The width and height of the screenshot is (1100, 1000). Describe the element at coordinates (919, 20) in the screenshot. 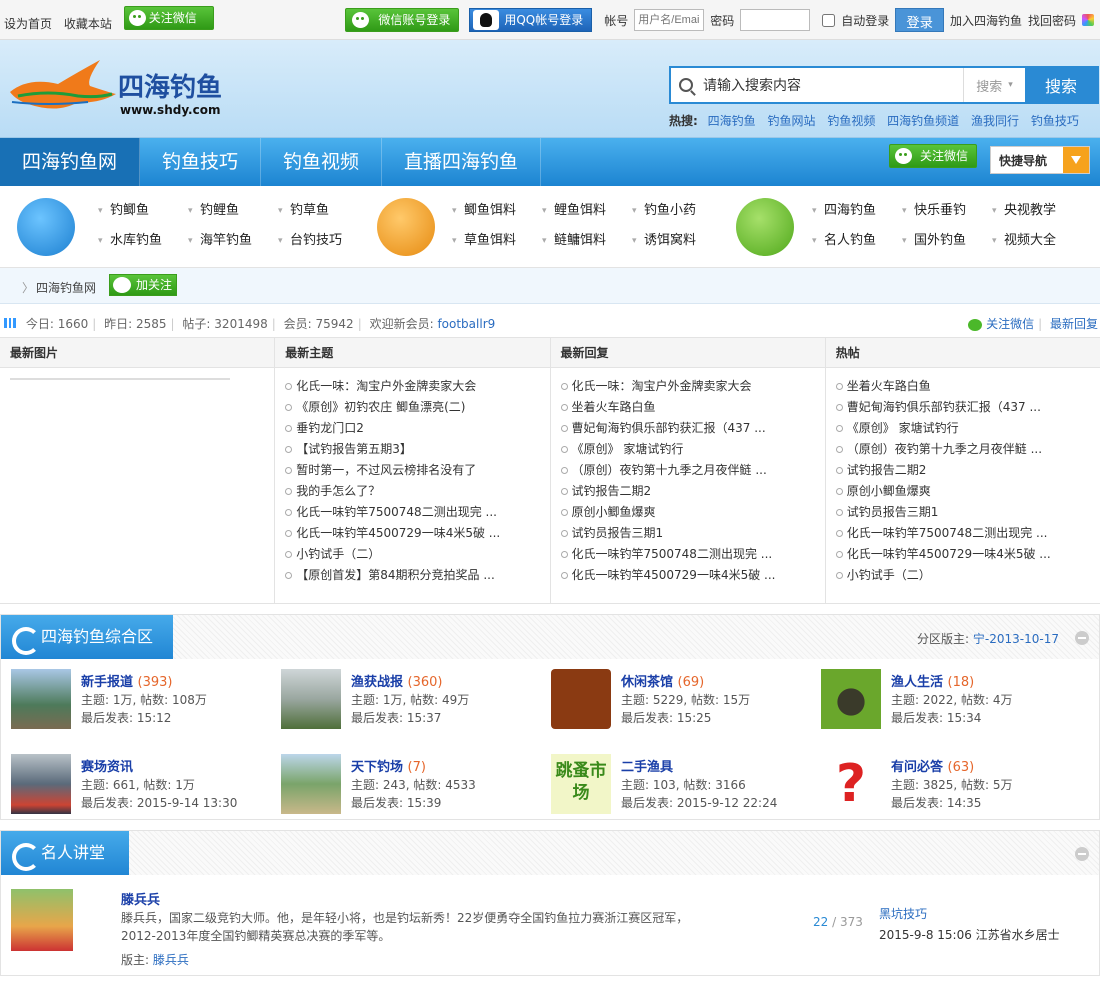

I see `login-button: 登录` at that location.